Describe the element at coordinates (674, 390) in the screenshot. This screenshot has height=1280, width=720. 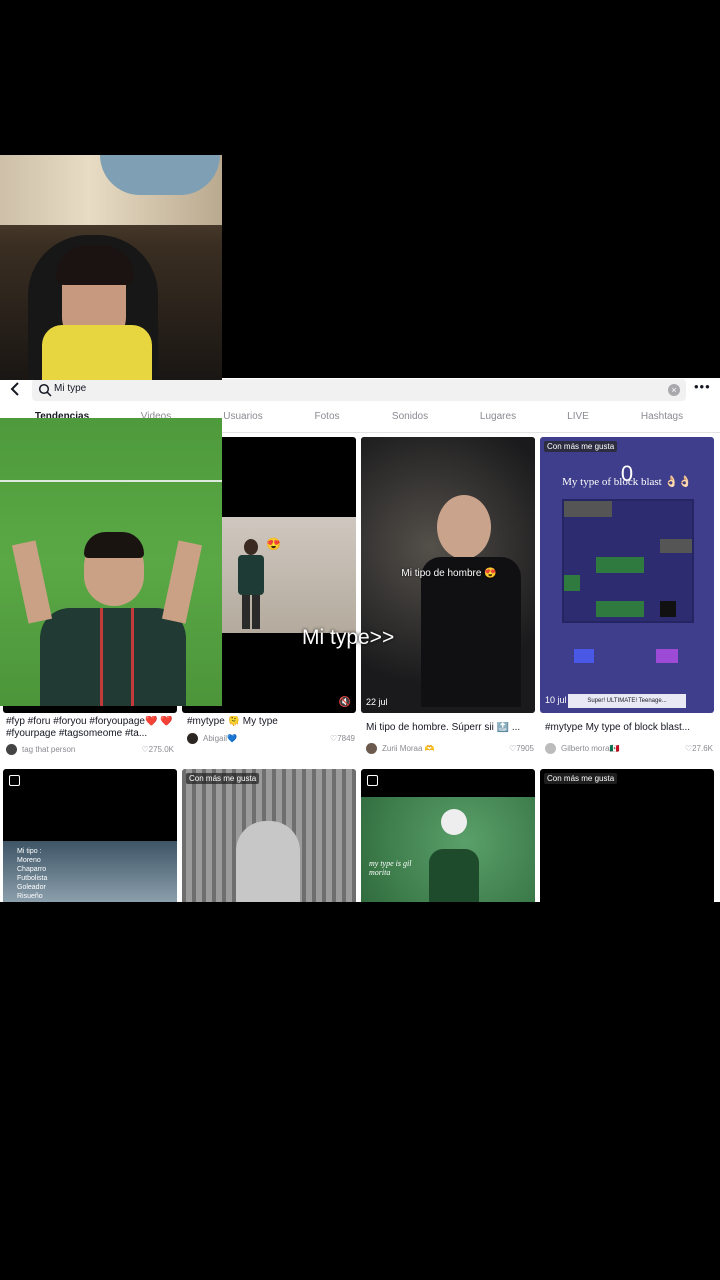
I see `clear-search-icon: ×` at that location.